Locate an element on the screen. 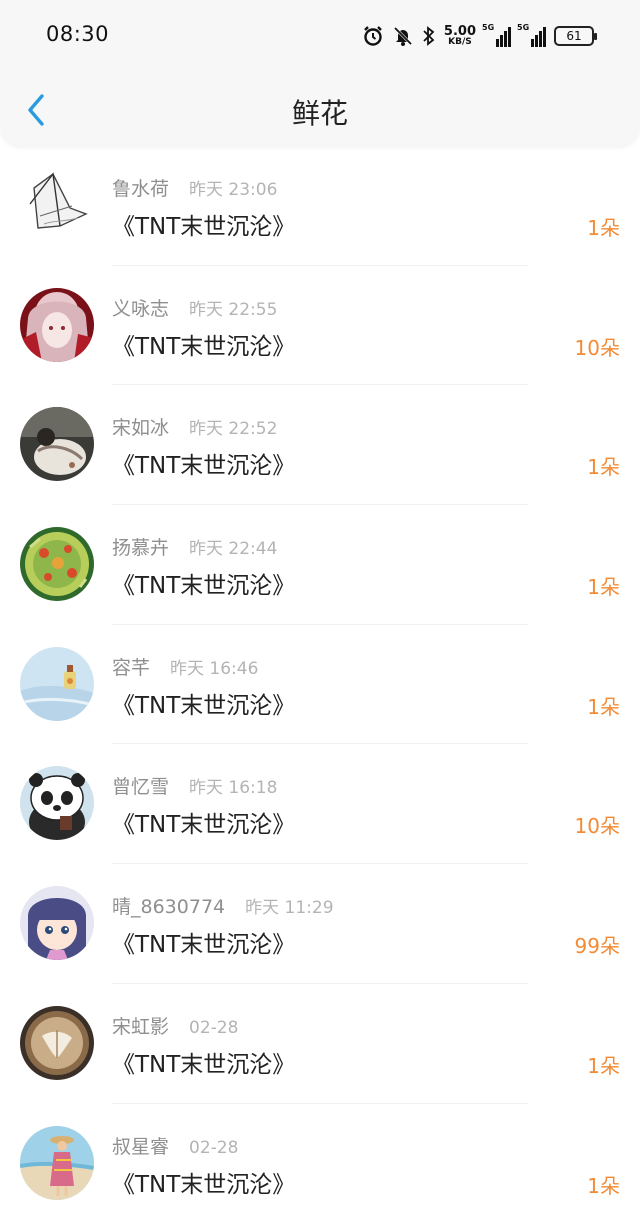  signal-icon-2: 5G is located at coordinates (531, 35).